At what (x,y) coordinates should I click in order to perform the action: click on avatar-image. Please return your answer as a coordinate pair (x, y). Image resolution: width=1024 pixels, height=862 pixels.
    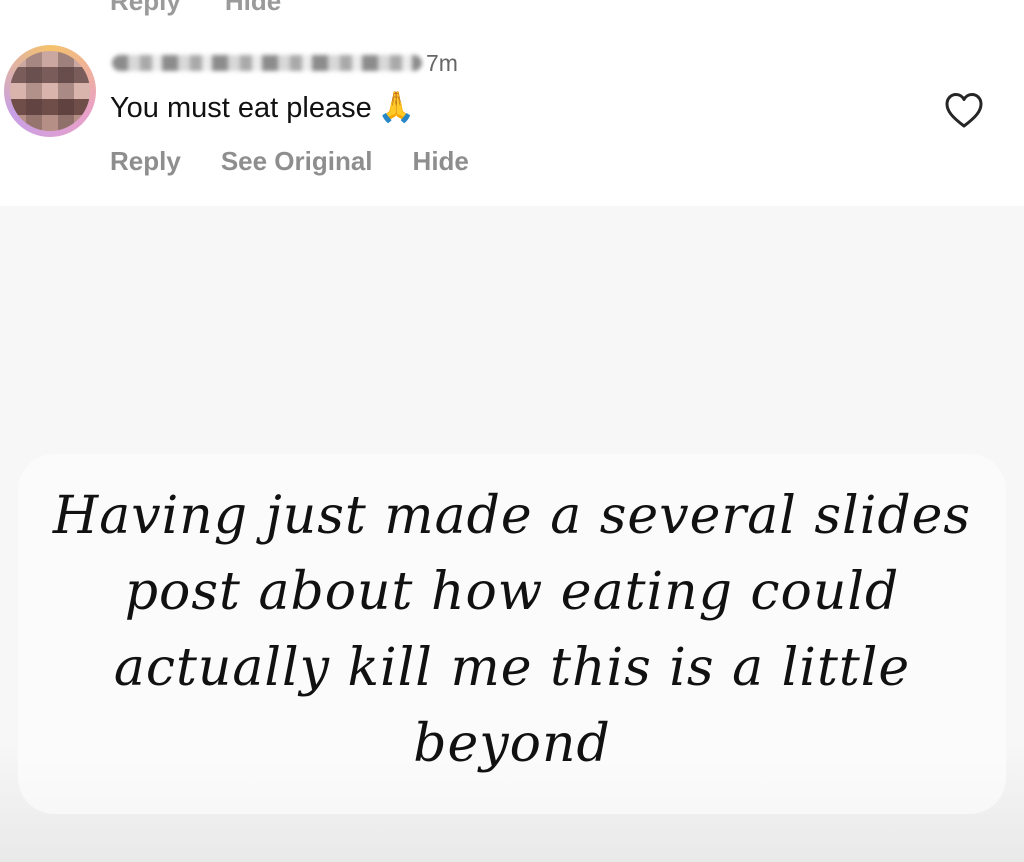
    Looking at the image, I should click on (50, 91).